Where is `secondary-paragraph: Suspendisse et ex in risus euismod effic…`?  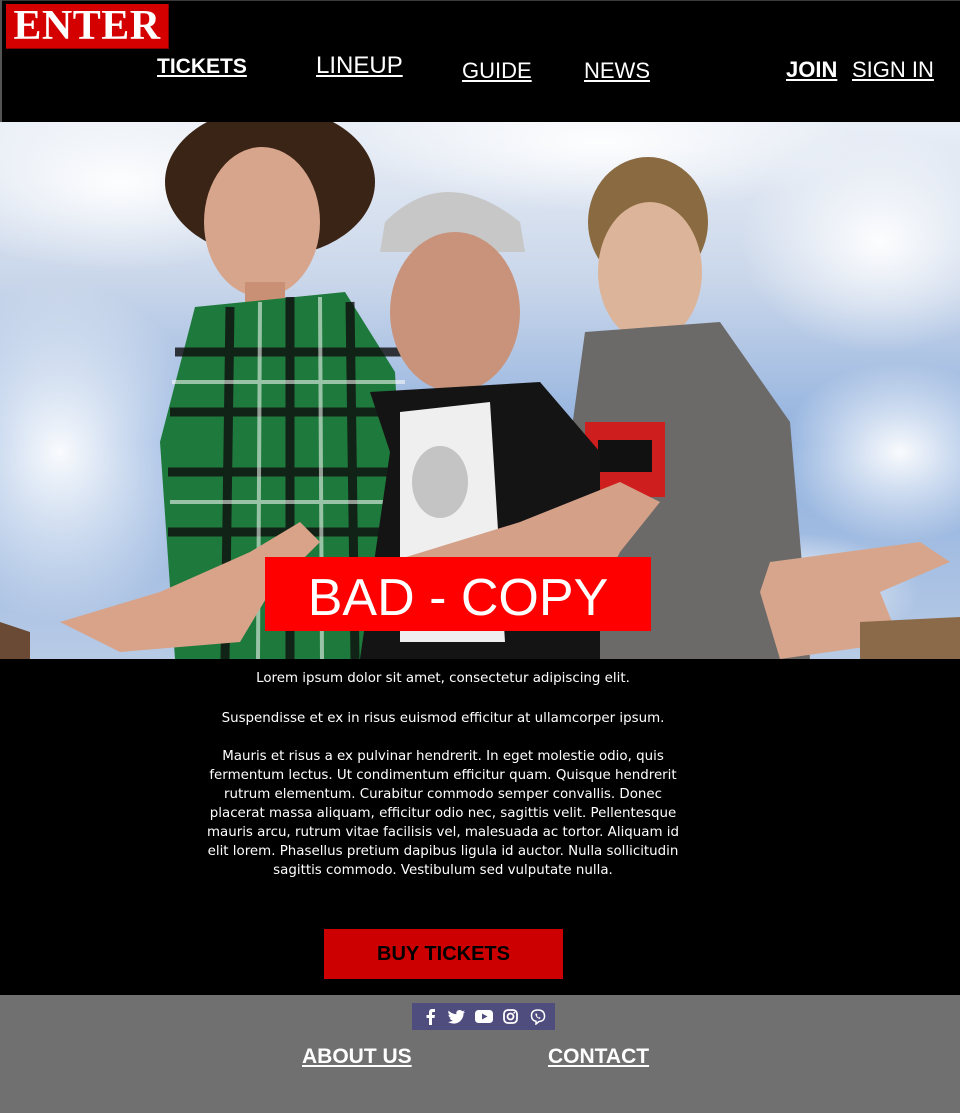 secondary-paragraph: Suspendisse et ex in risus euismod effic… is located at coordinates (443, 718).